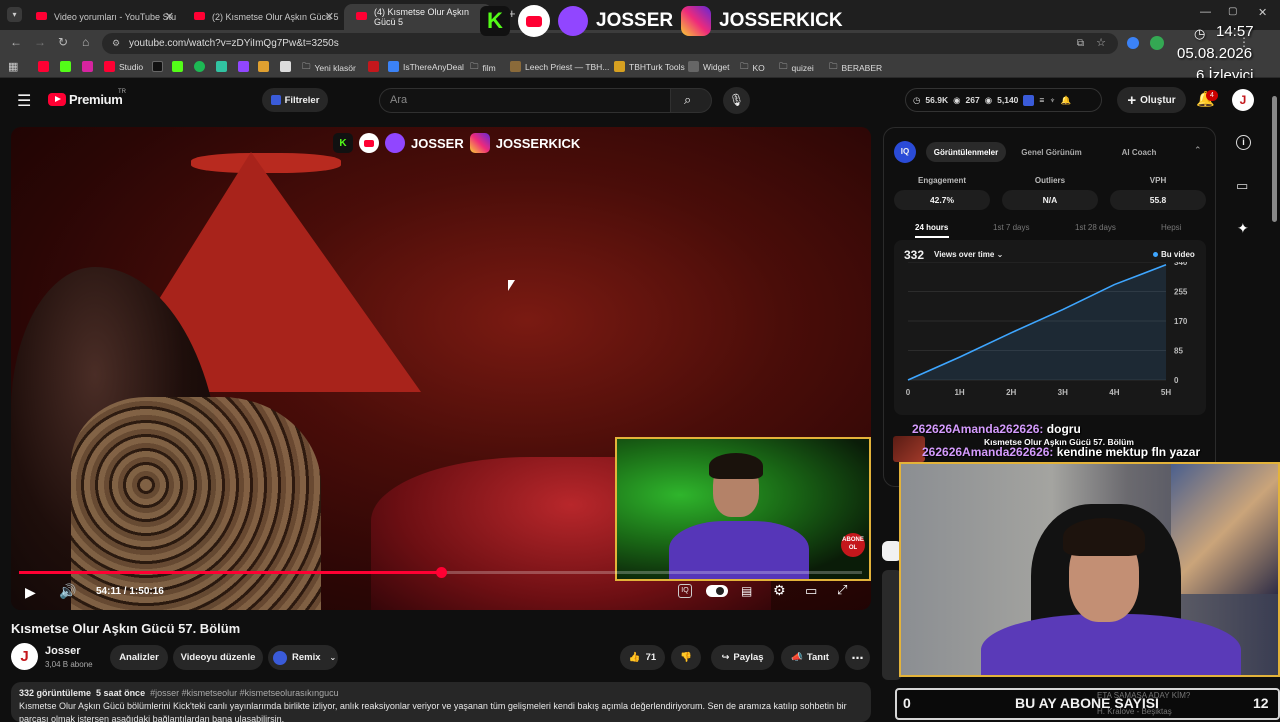 The width and height of the screenshot is (1280, 722). I want to click on filters-button: Filtreler, so click(295, 100).